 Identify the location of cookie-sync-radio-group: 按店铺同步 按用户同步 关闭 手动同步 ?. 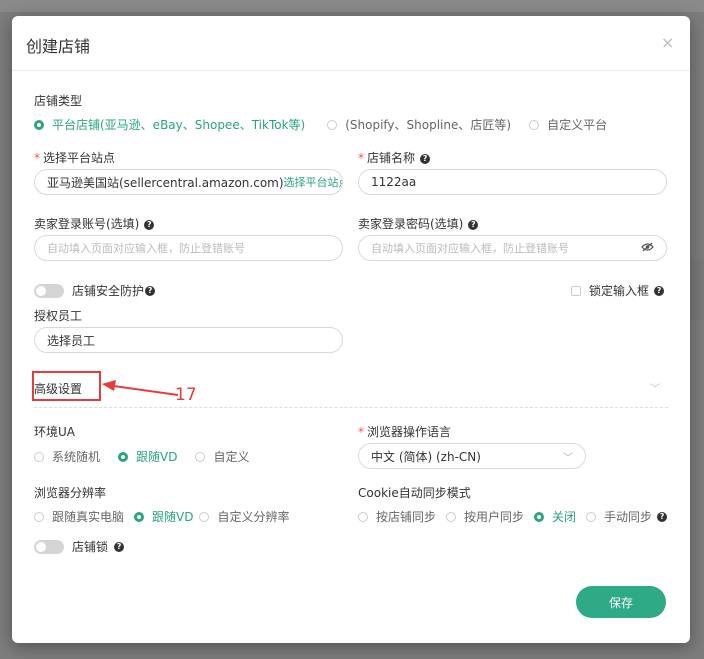
(513, 516).